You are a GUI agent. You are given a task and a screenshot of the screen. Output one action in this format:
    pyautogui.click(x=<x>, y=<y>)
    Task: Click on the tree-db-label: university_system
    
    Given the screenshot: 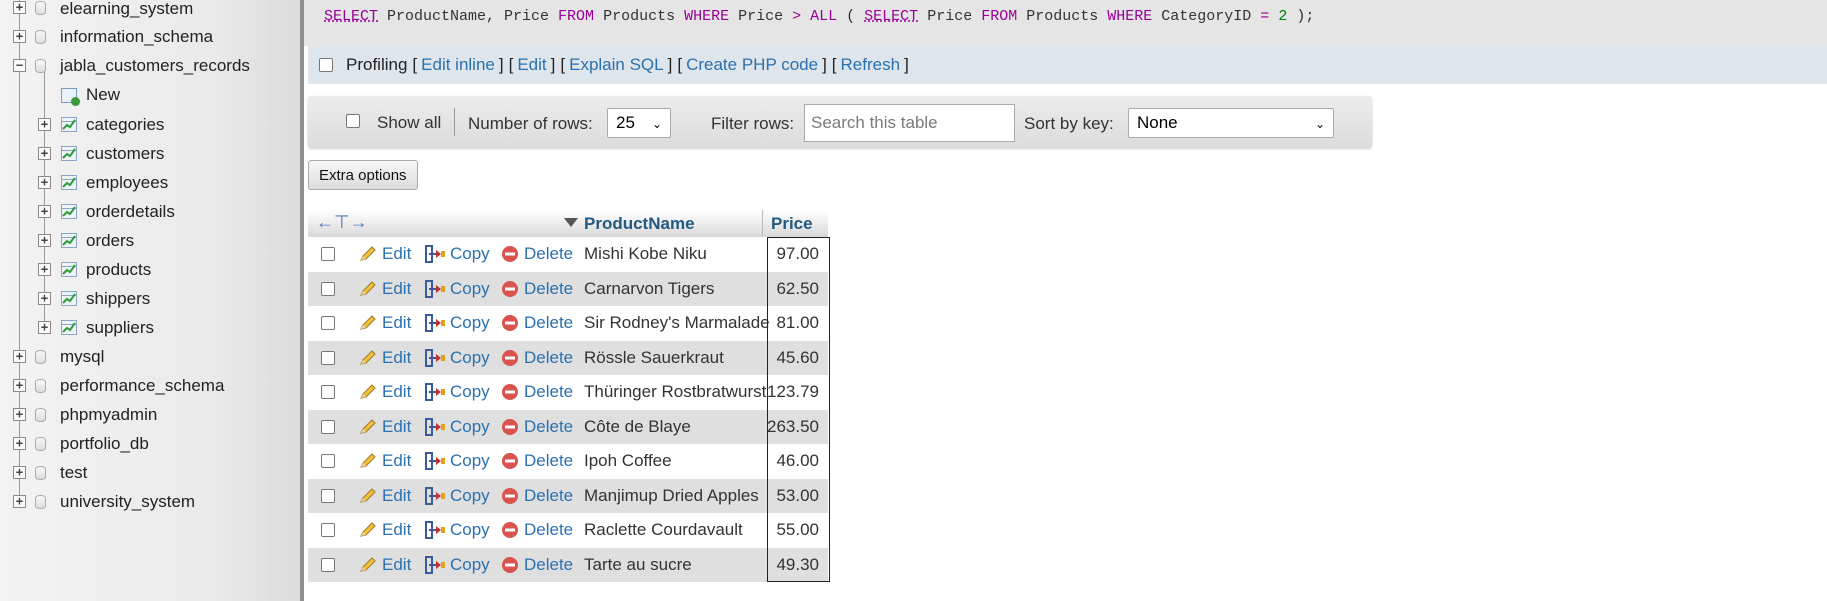 What is the action you would take?
    pyautogui.click(x=127, y=502)
    